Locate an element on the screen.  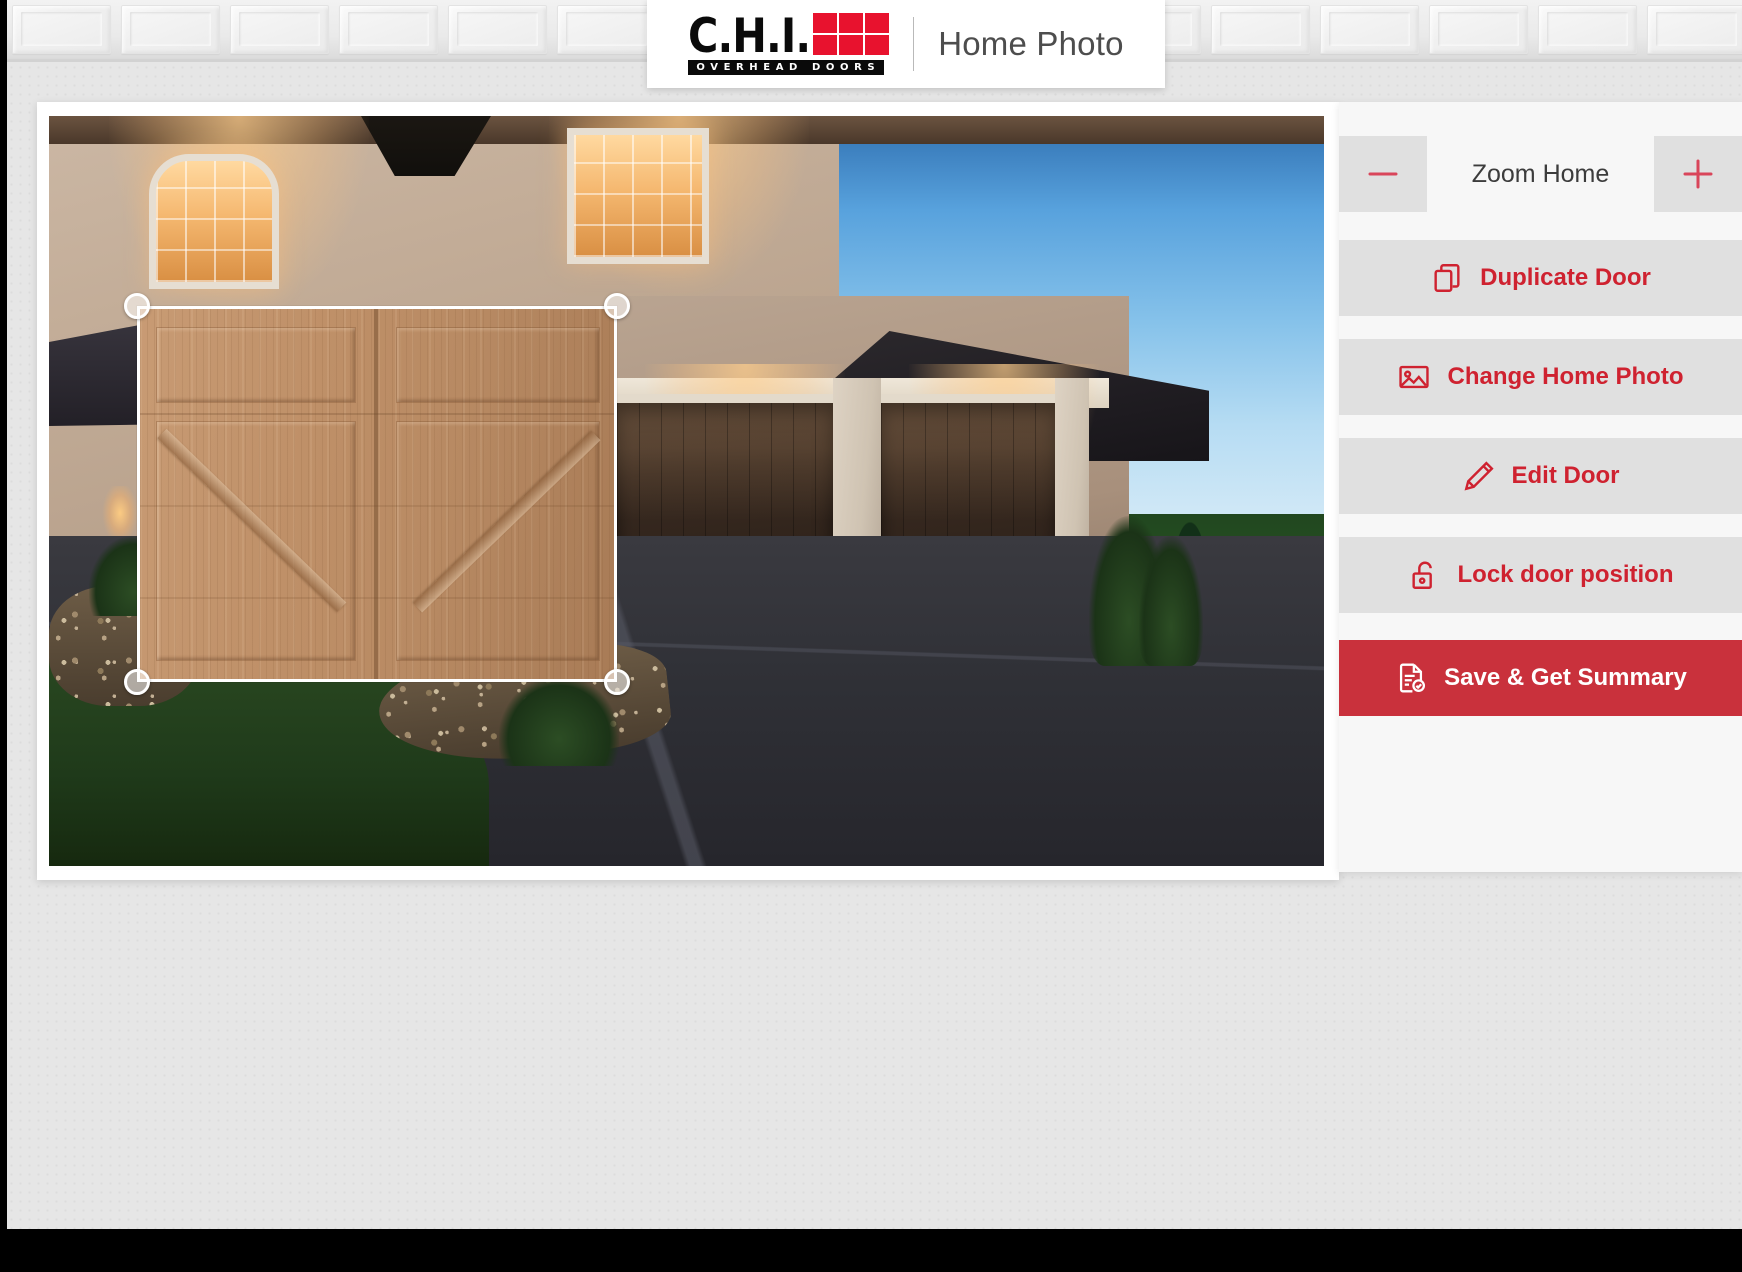
door-panel-top-left is located at coordinates (256, 365).